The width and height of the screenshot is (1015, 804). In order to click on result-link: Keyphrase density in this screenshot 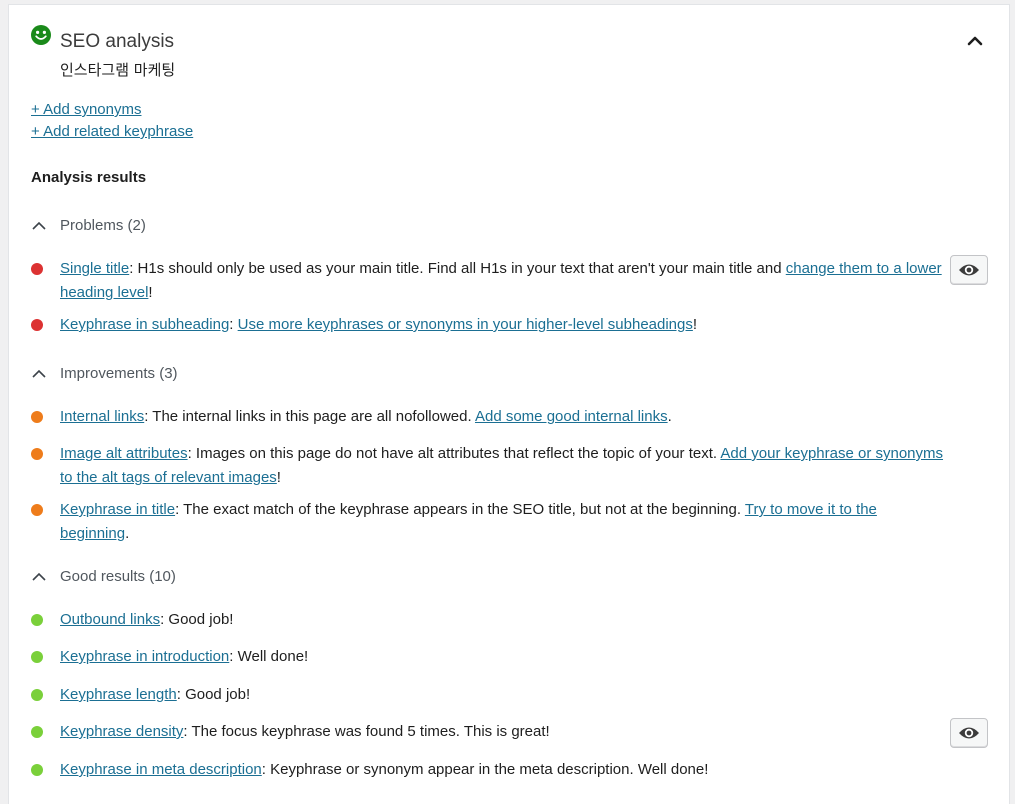, I will do `click(121, 731)`.